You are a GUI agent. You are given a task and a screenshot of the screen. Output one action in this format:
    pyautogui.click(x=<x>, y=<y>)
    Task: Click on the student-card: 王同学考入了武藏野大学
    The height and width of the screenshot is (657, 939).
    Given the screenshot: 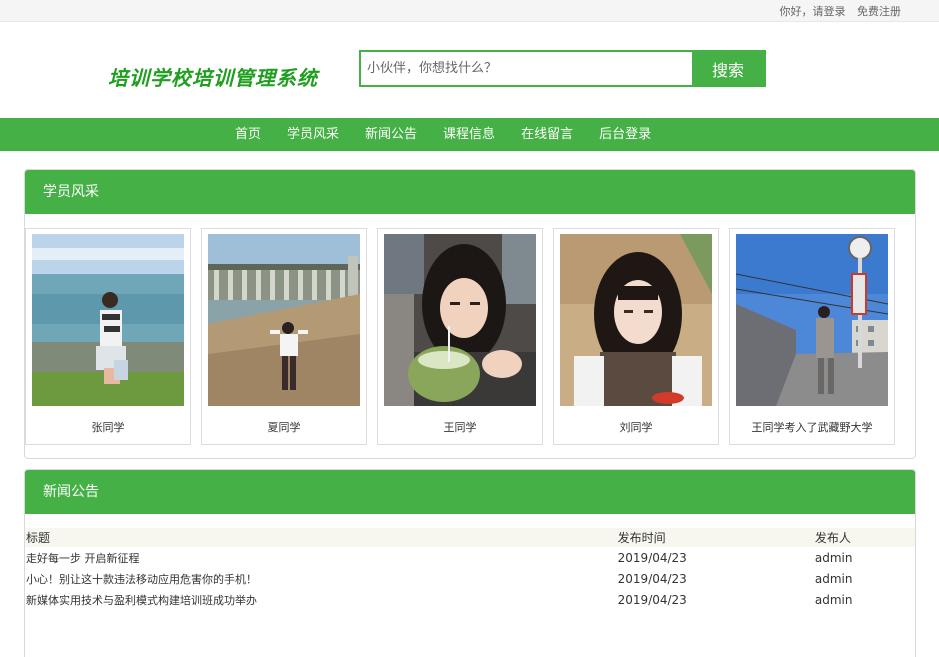 What is the action you would take?
    pyautogui.click(x=812, y=336)
    